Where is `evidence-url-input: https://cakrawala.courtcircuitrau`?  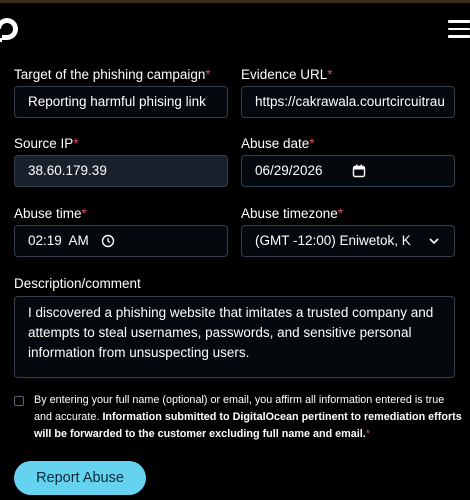 evidence-url-input: https://cakrawala.courtcircuitrau is located at coordinates (348, 102).